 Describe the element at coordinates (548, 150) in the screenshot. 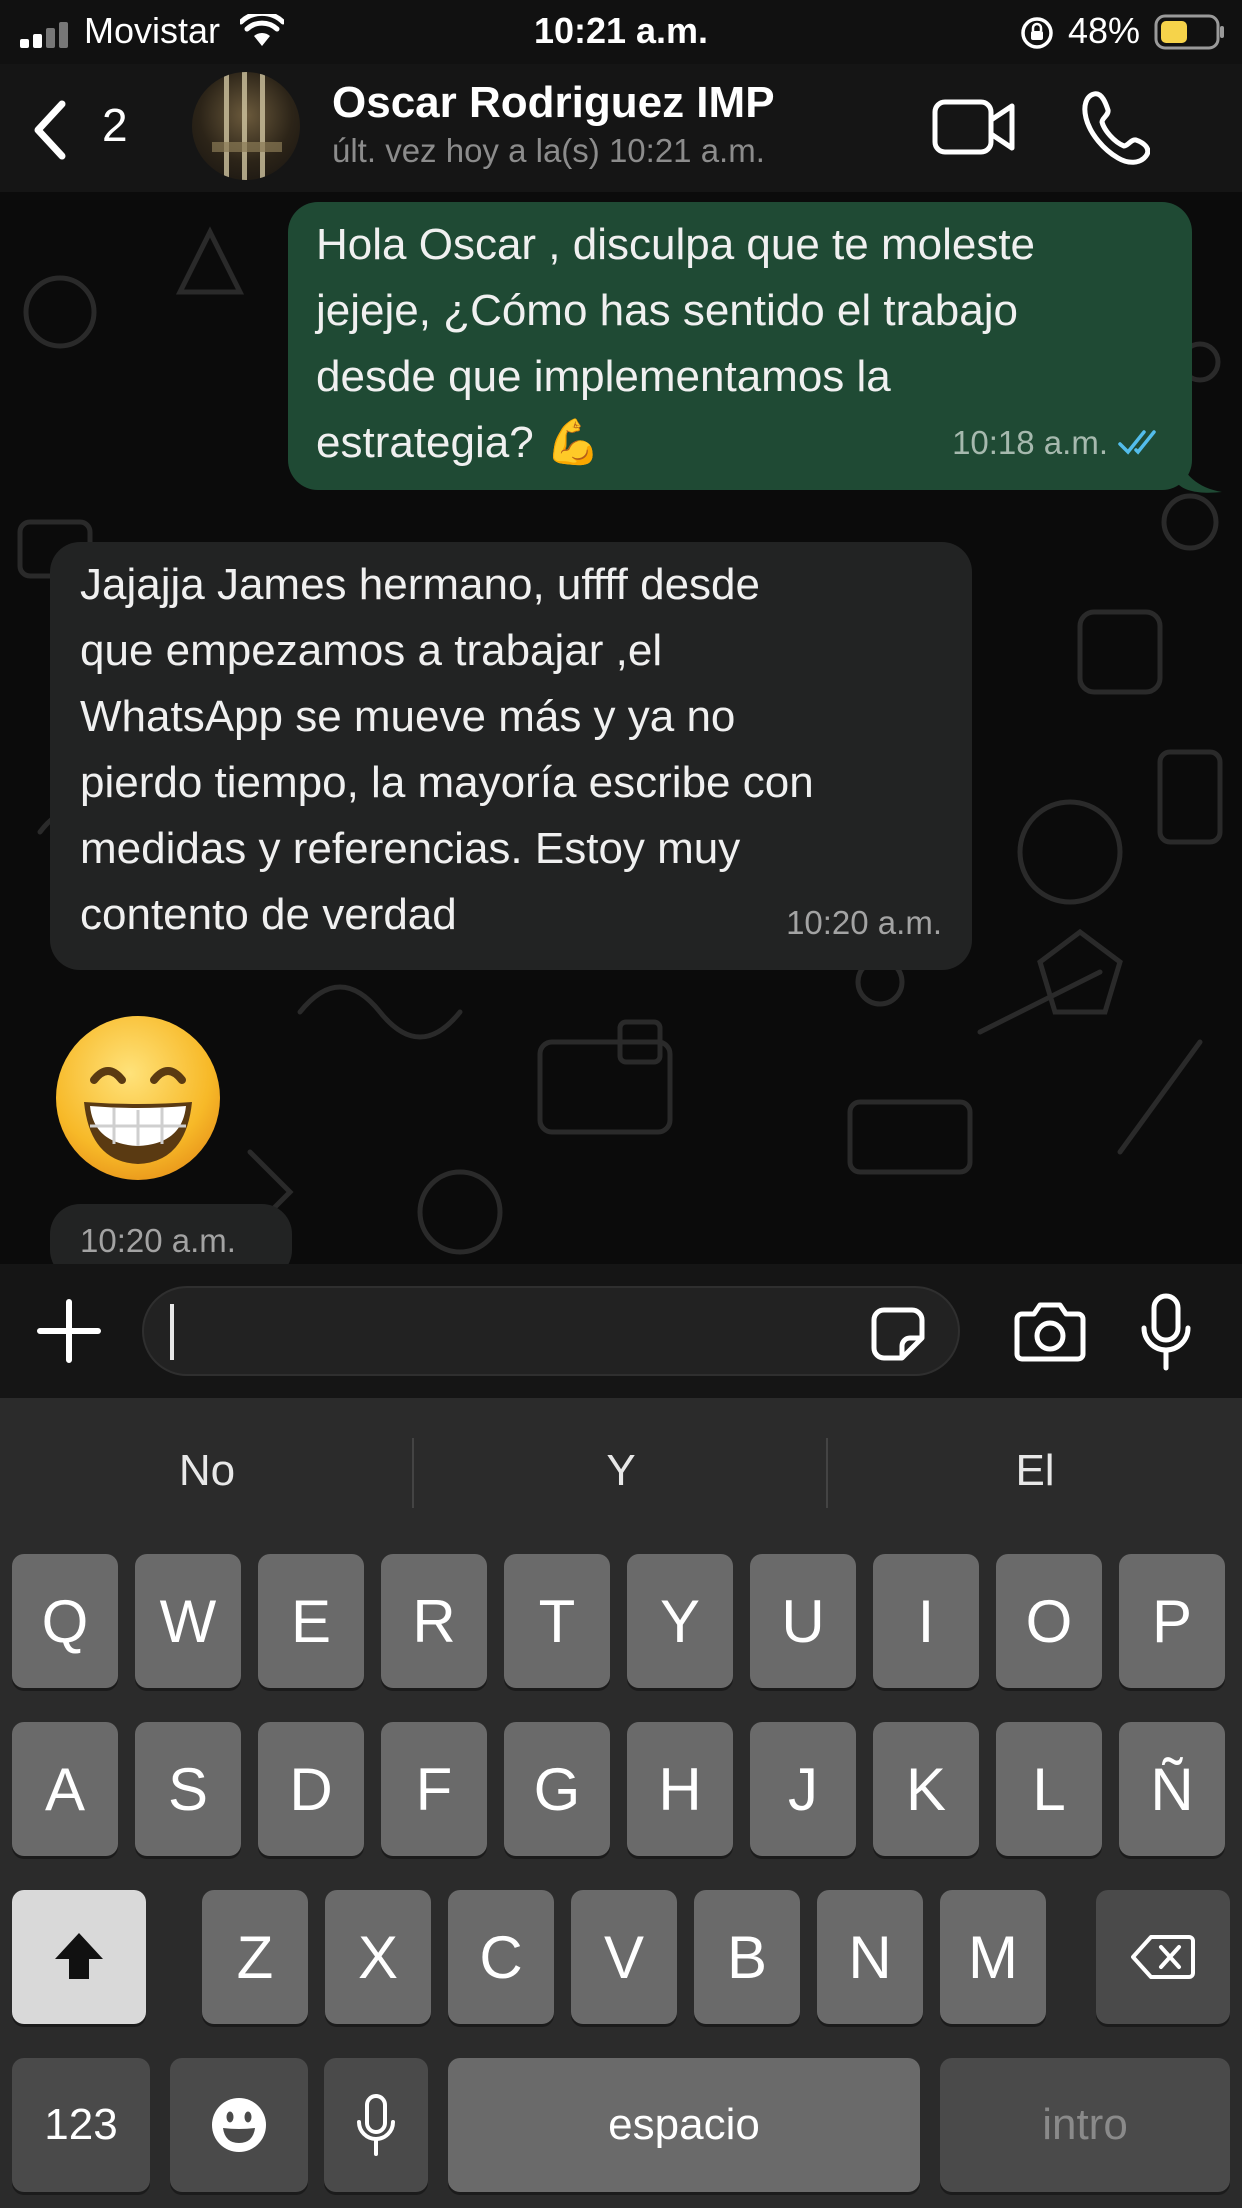

I see `last-seen-status: últ. vez hoy a la(s) 10:21 a.m.` at that location.